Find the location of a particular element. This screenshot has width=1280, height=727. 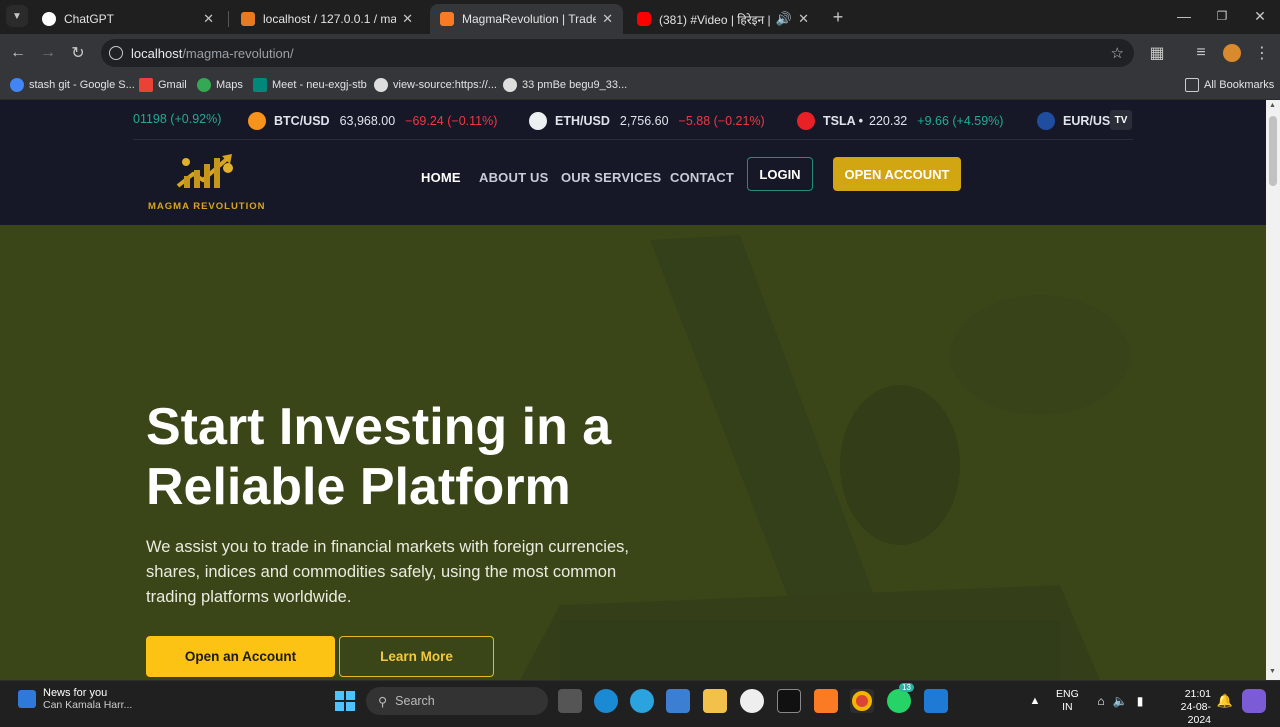

copilot-icon is located at coordinates (1254, 701).